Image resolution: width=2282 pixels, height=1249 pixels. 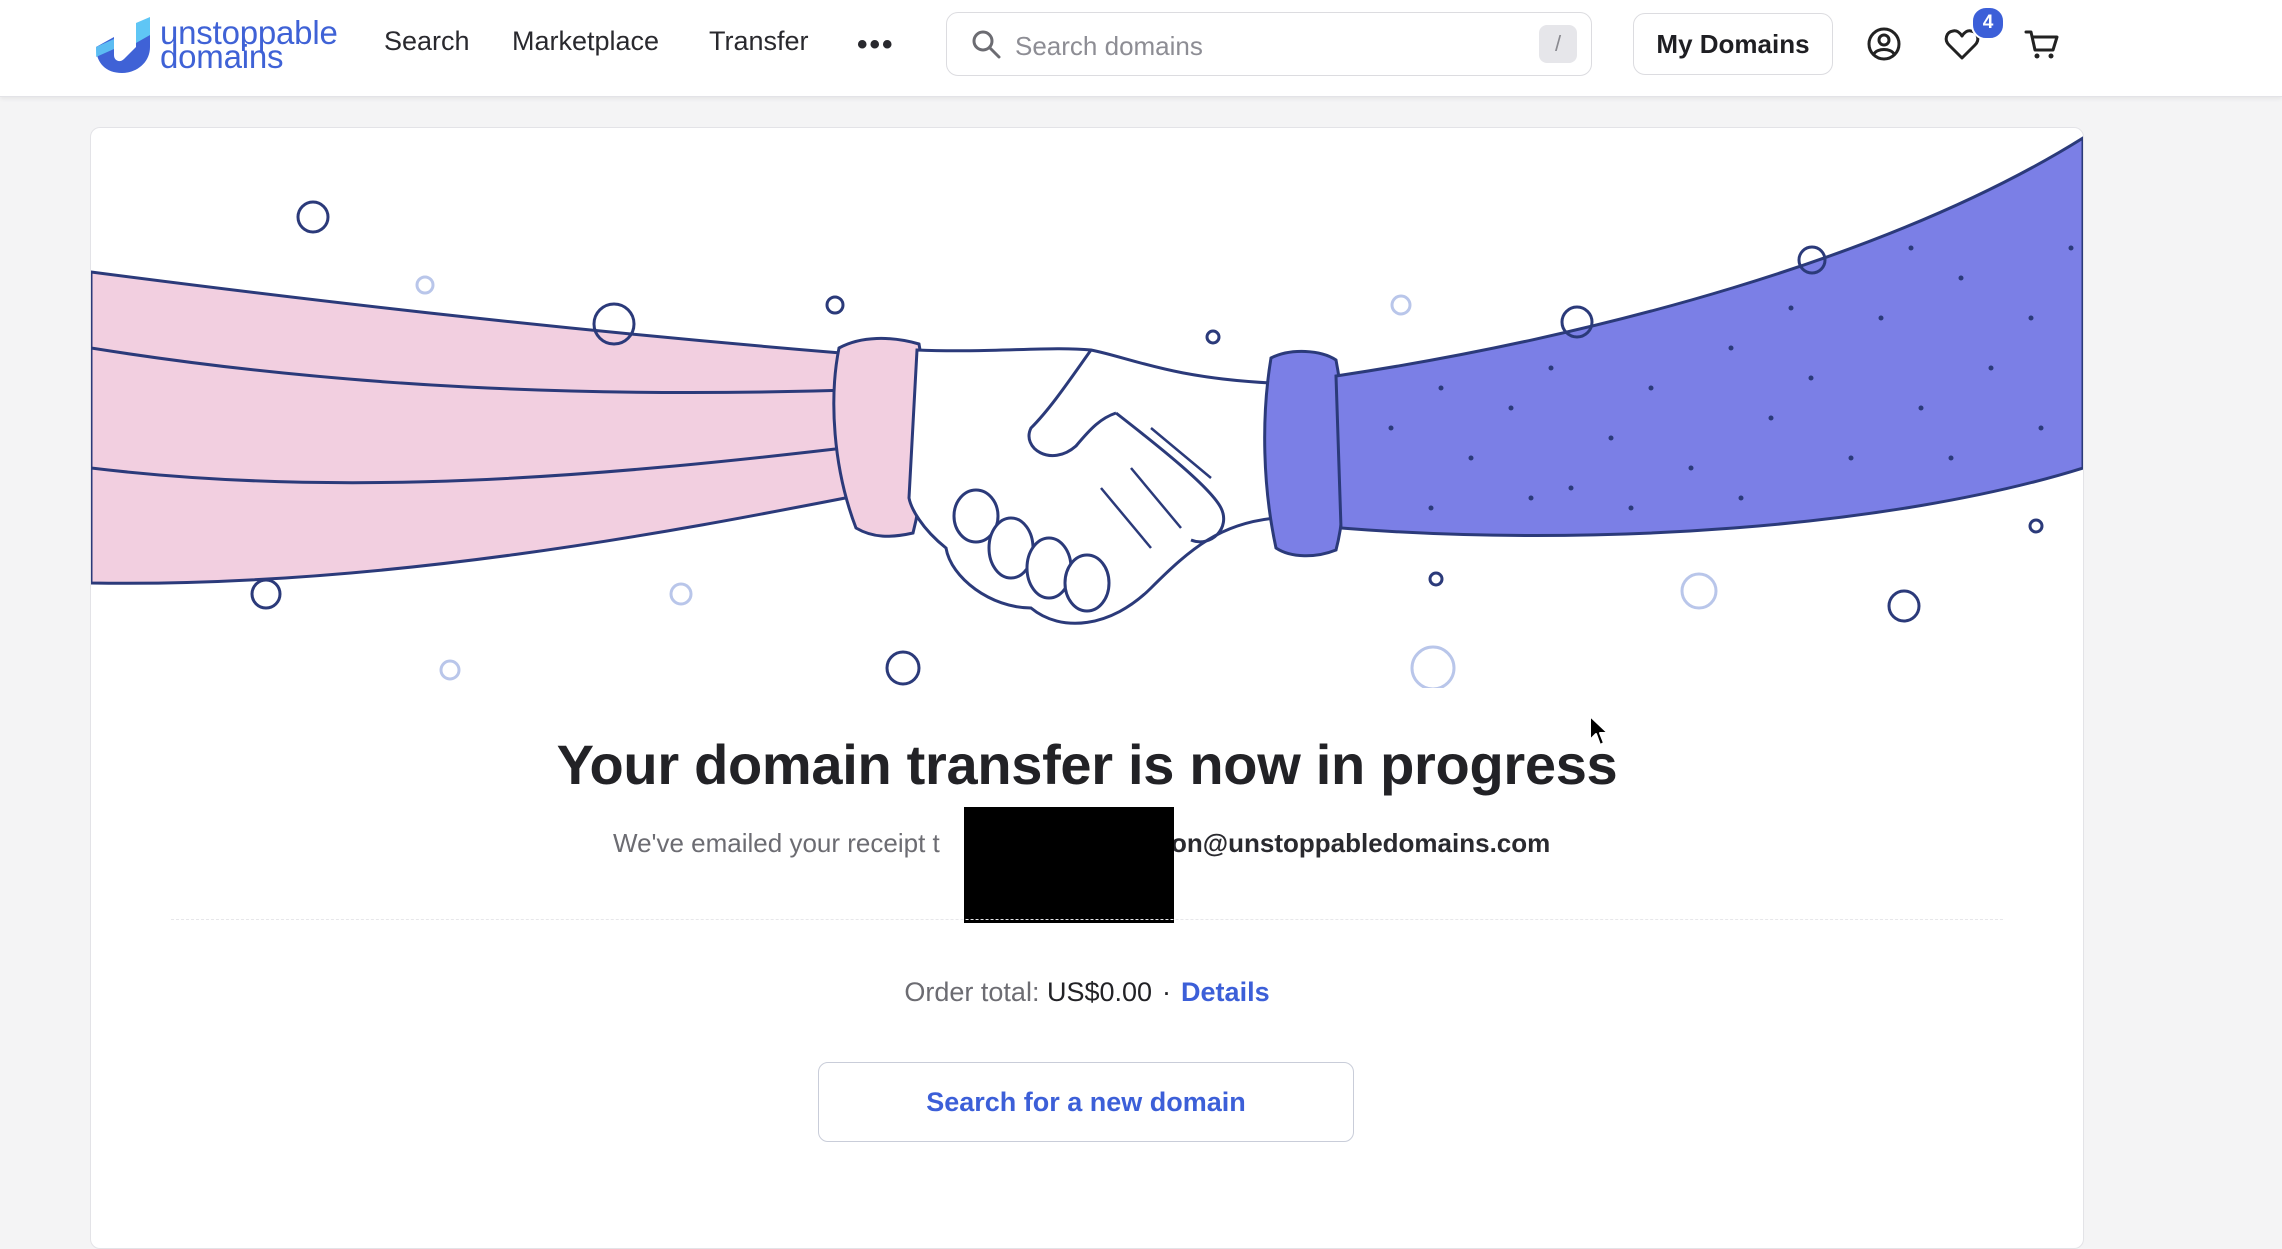 What do you see at coordinates (1558, 44) in the screenshot?
I see `search-shortcut-key: /` at bounding box center [1558, 44].